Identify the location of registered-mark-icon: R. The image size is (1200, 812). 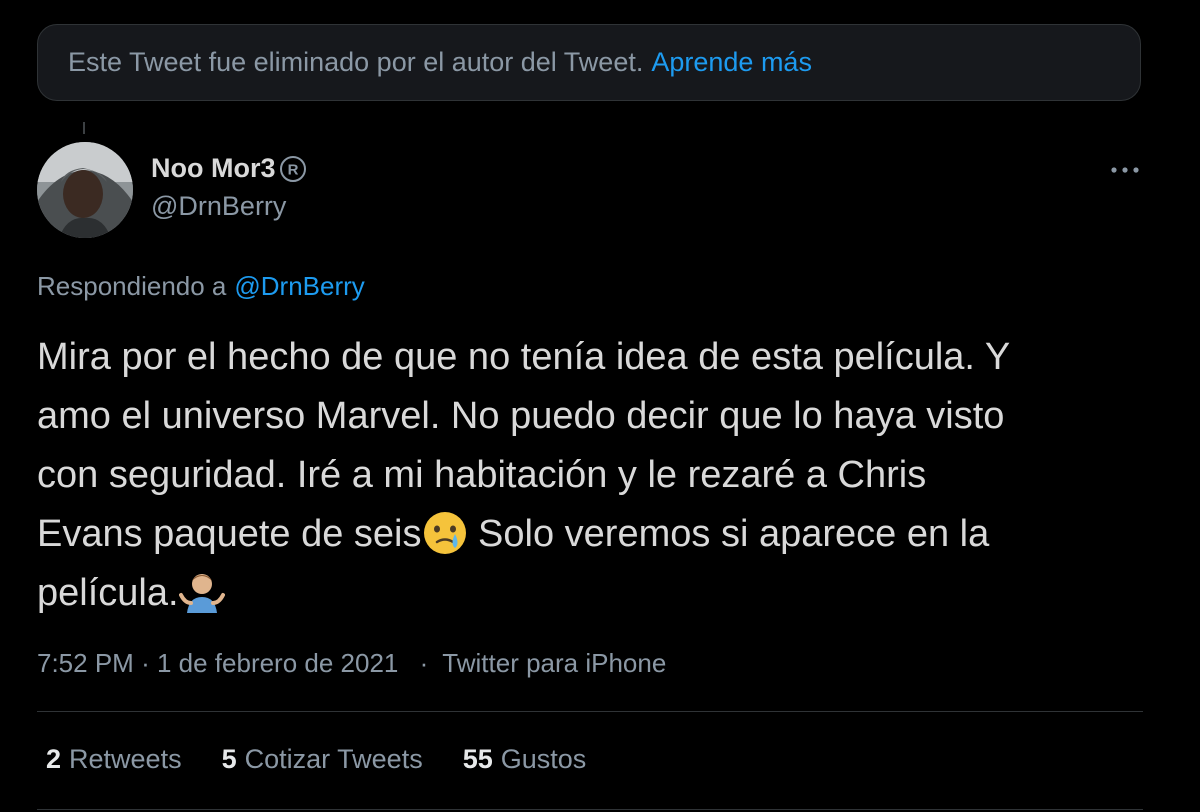
(293, 169).